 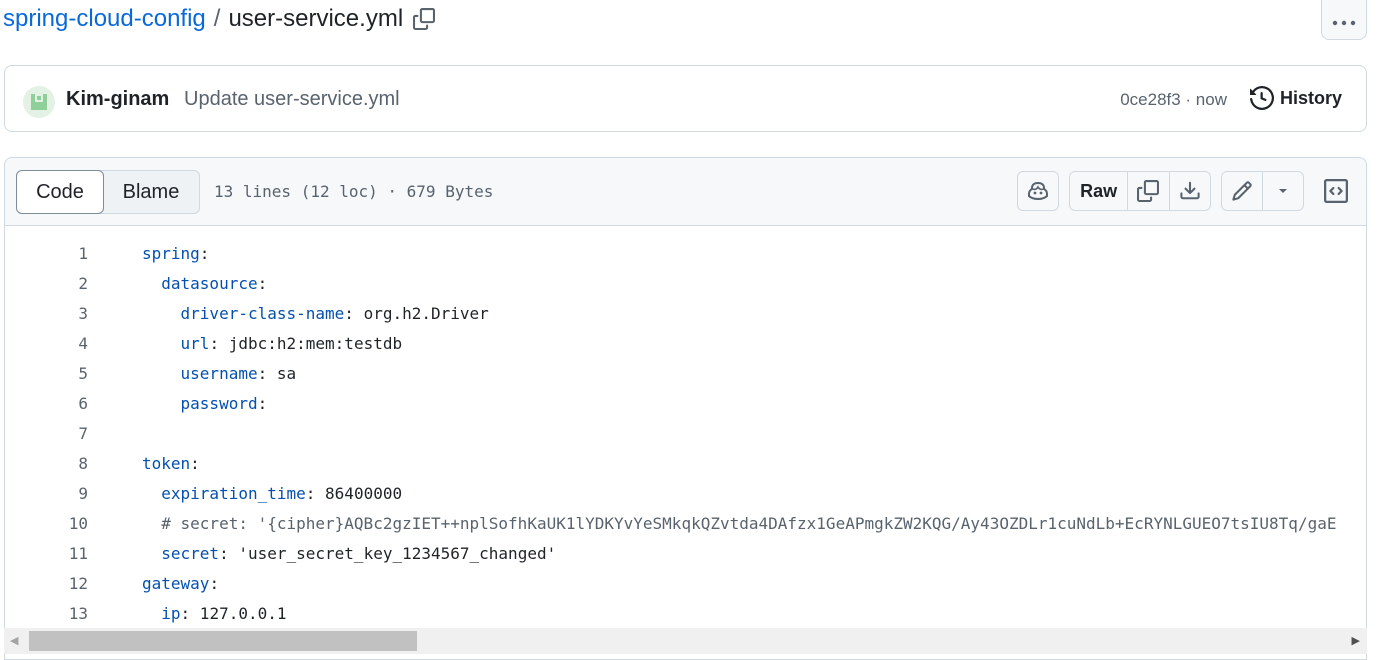 I want to click on history-icon, so click(x=1261, y=98).